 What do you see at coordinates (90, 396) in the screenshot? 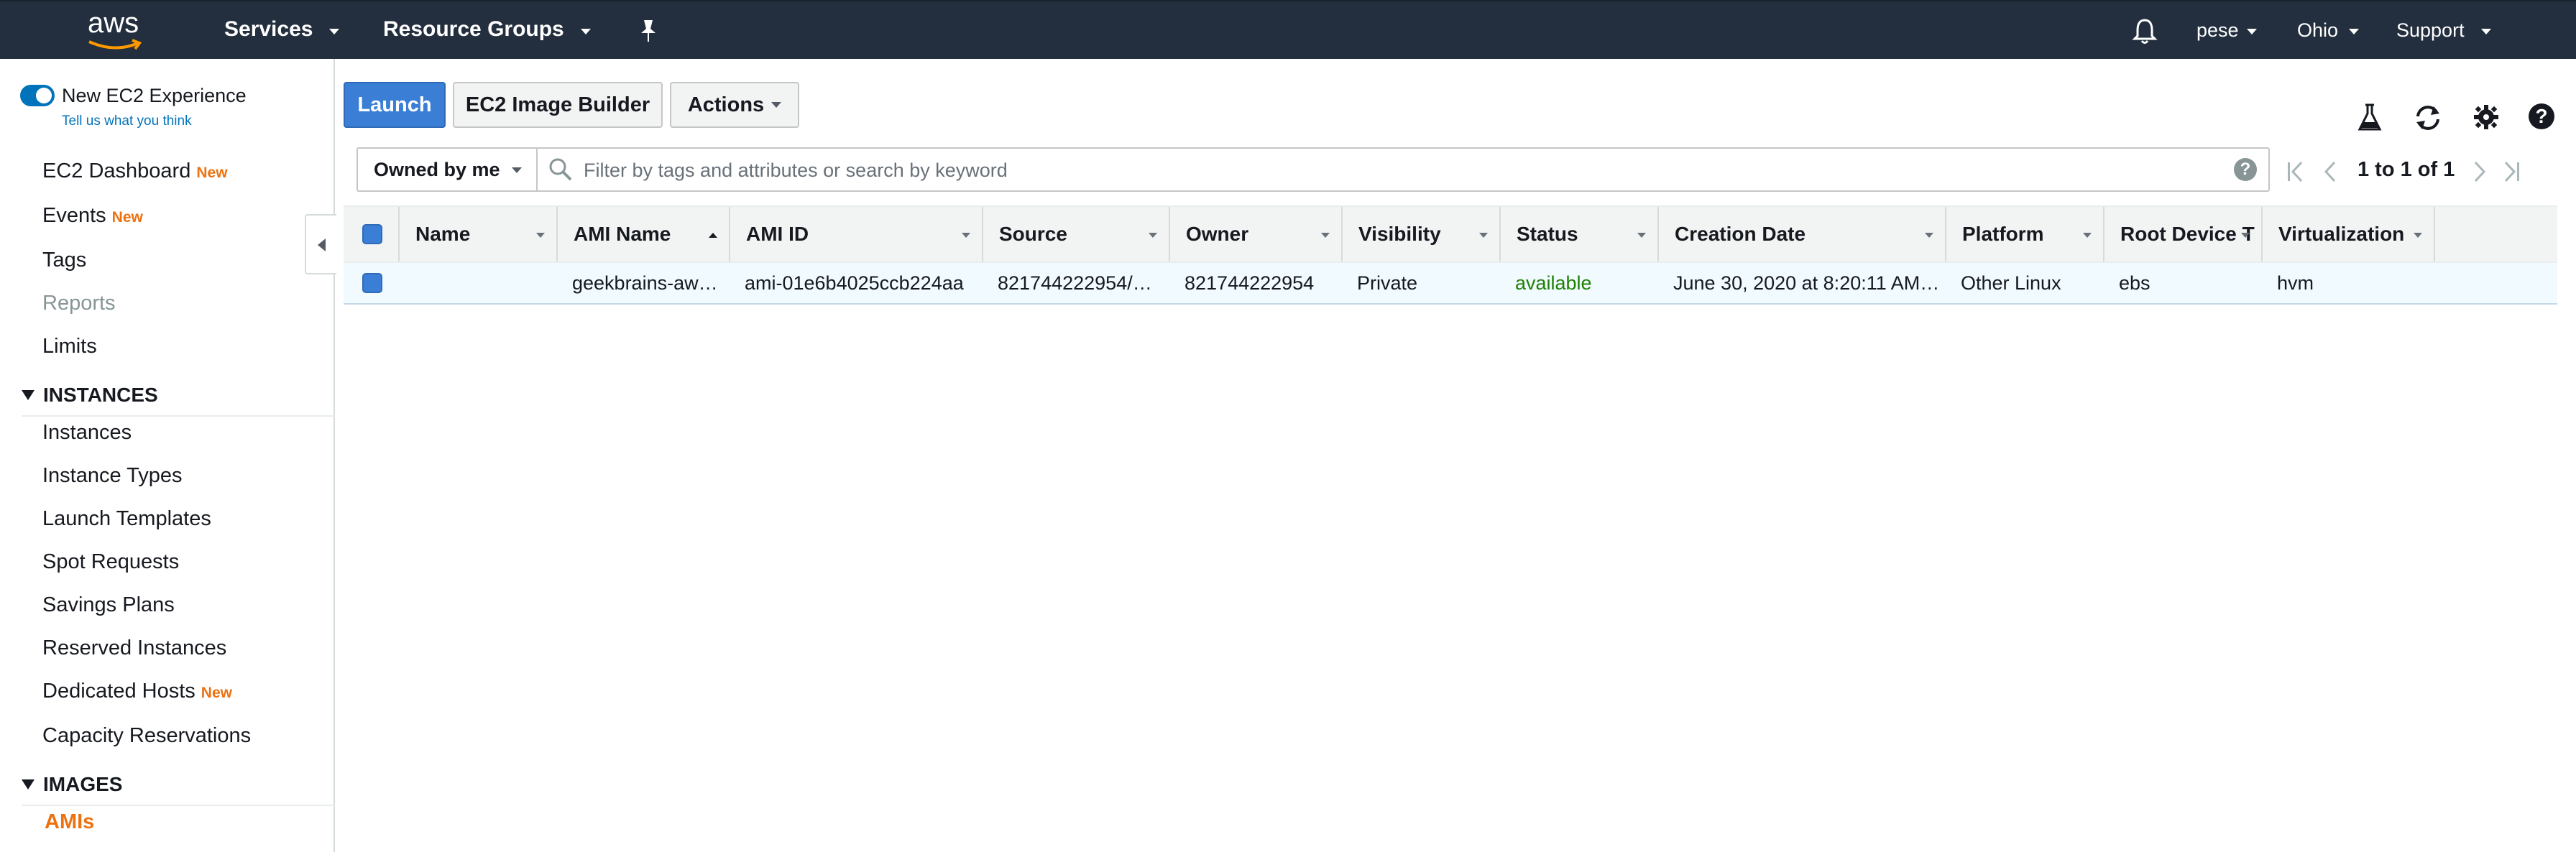
I see `section-header-instances: INSTANCES` at bounding box center [90, 396].